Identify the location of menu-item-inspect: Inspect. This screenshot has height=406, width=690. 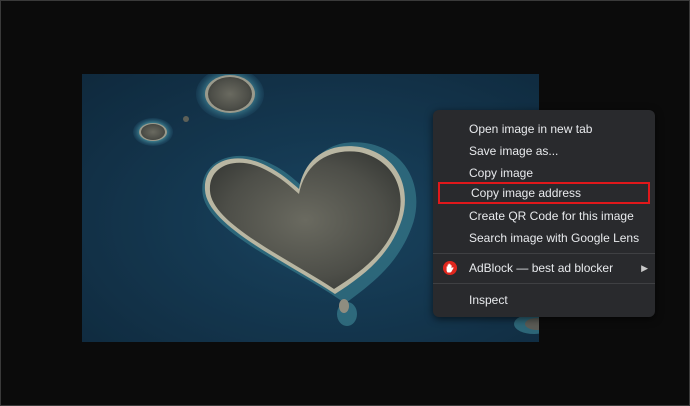
(544, 300).